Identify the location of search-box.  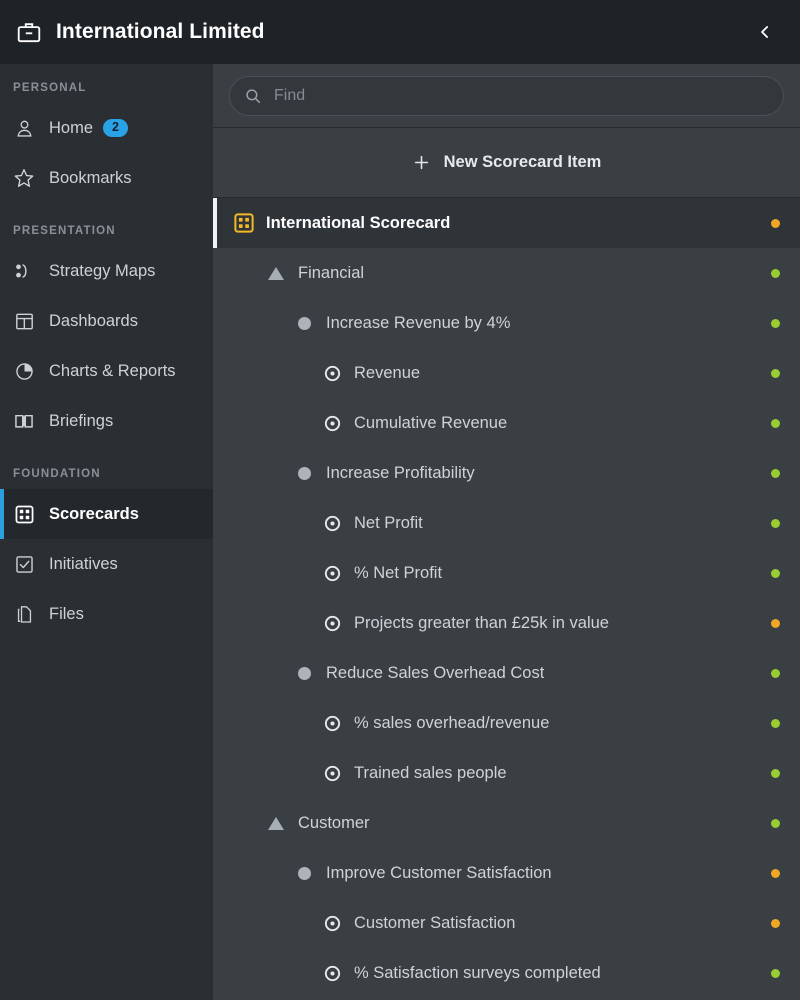
(506, 95).